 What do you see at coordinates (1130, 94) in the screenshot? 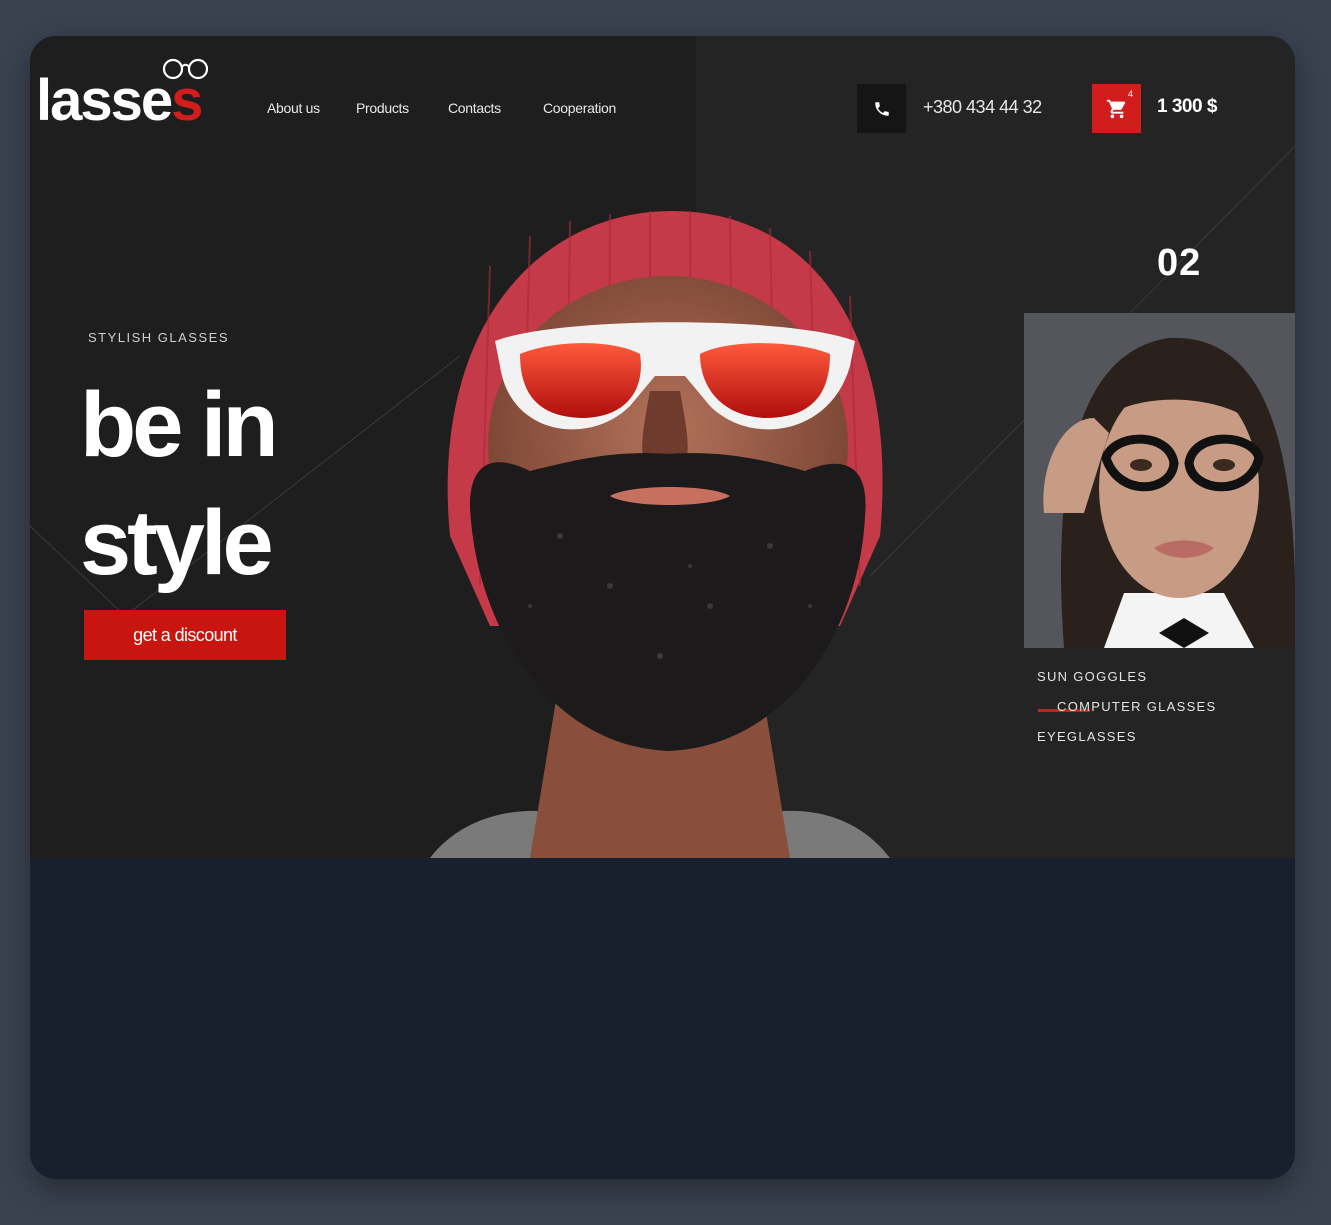
I see `cart-count-badge: 4` at bounding box center [1130, 94].